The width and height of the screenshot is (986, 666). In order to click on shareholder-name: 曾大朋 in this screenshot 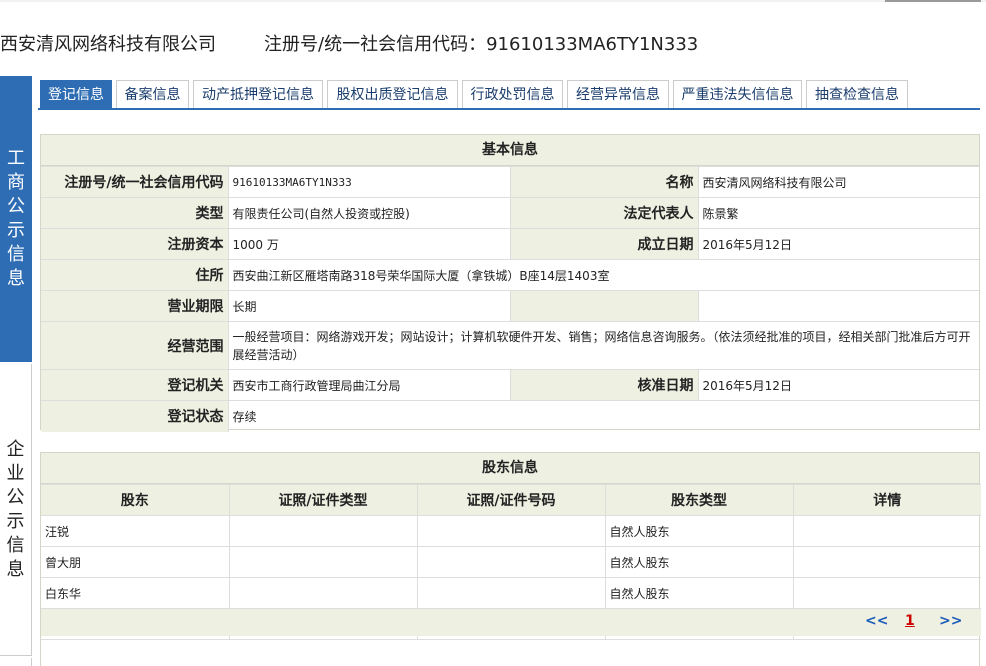, I will do `click(135, 562)`.